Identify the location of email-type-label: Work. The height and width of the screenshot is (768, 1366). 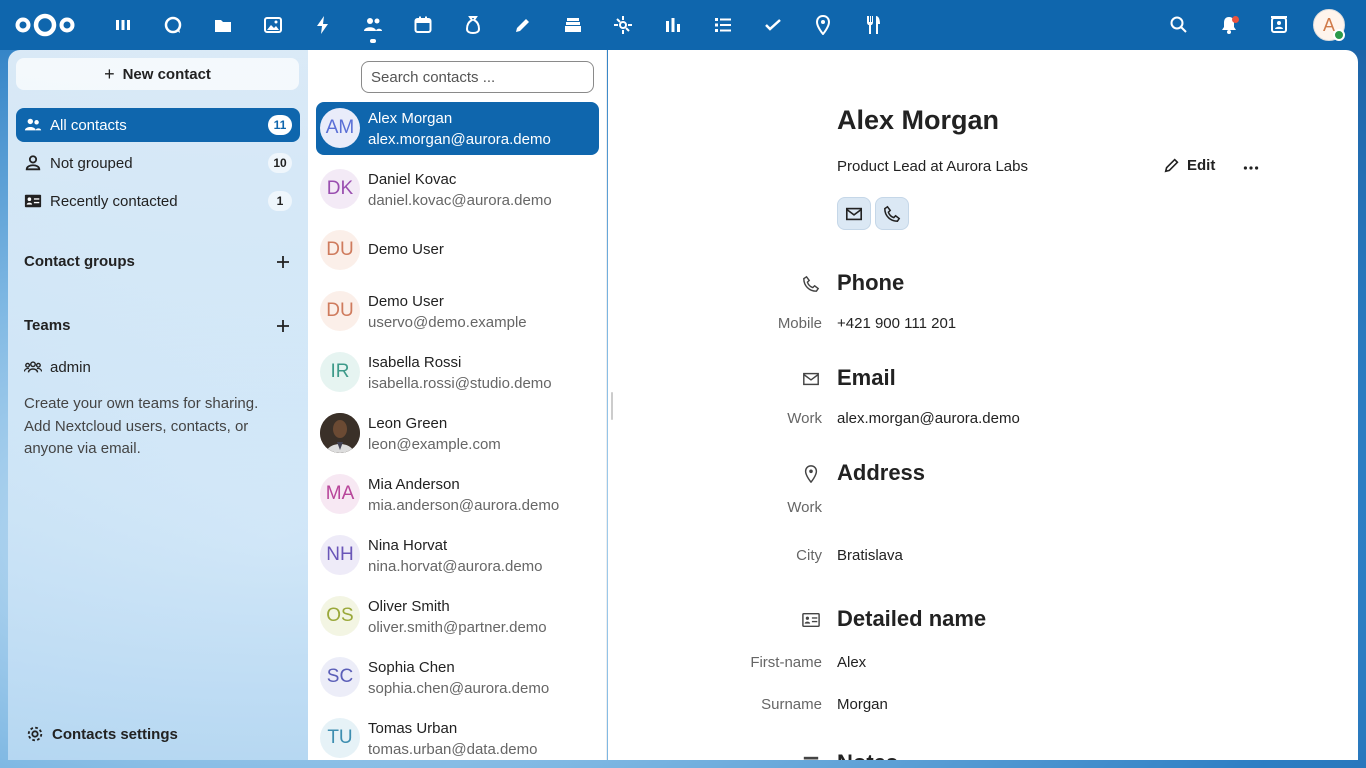
(804, 418).